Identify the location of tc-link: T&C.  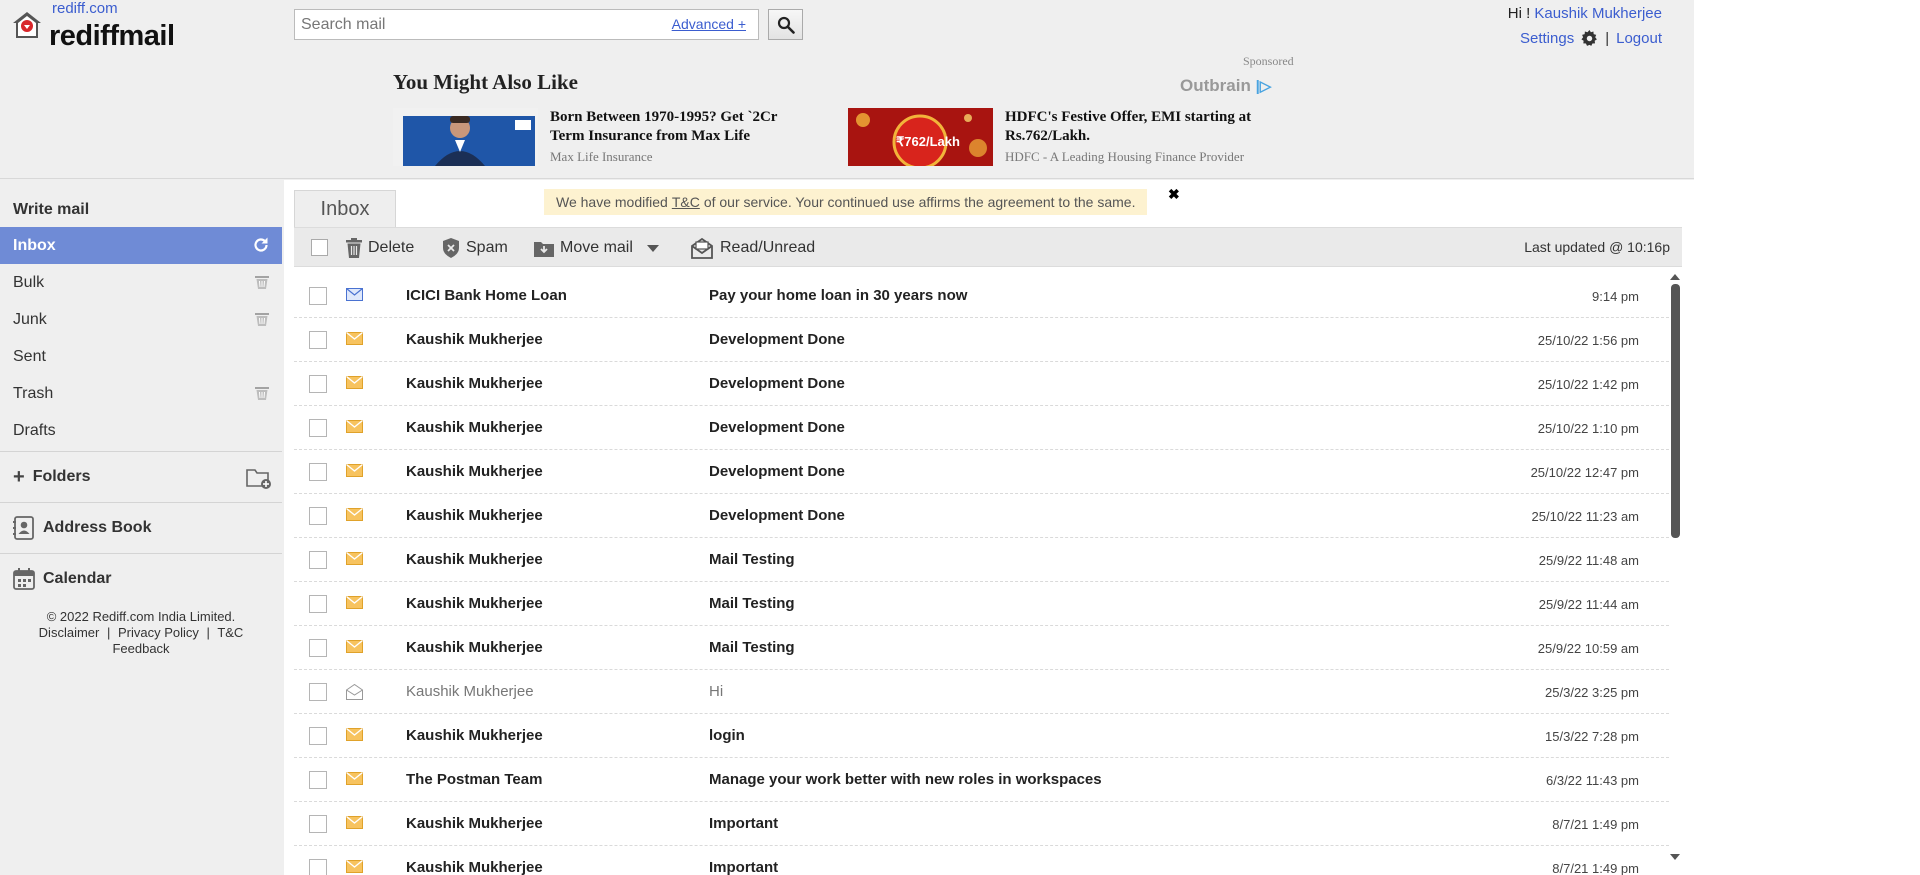
(230, 632).